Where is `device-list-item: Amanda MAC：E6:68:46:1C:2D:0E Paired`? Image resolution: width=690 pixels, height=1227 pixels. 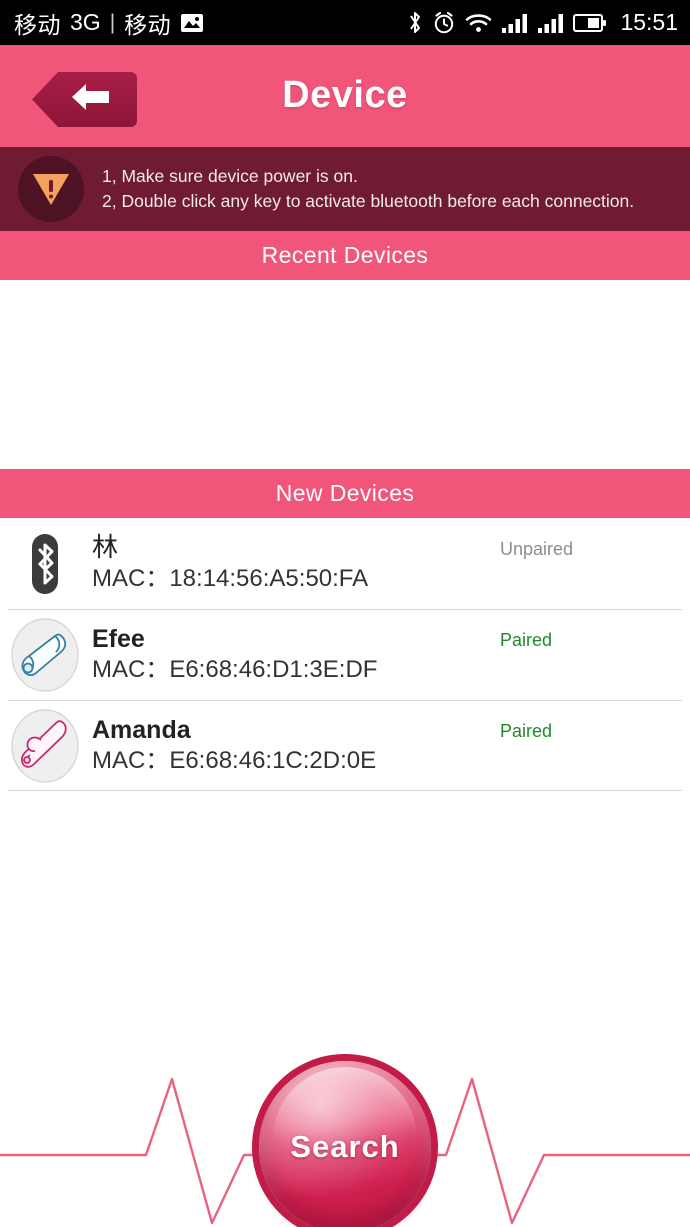 device-list-item: Amanda MAC：E6:68:46:1C:2D:0E Paired is located at coordinates (345, 745).